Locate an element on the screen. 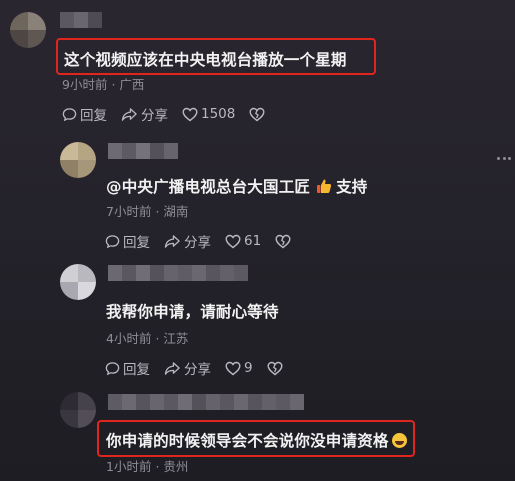 The height and width of the screenshot is (481, 515). like-button: 1508 is located at coordinates (208, 114).